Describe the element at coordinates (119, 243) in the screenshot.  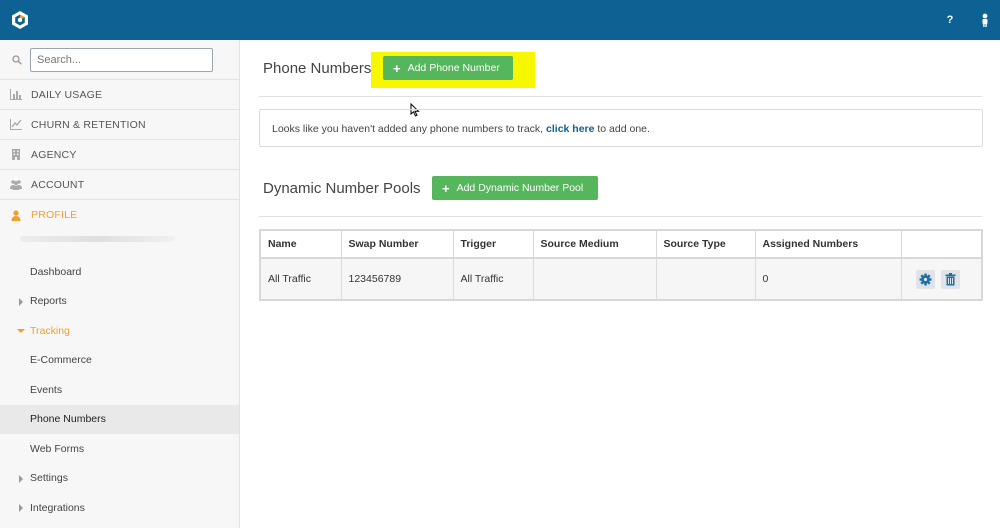
I see `blurred-profile-name` at that location.